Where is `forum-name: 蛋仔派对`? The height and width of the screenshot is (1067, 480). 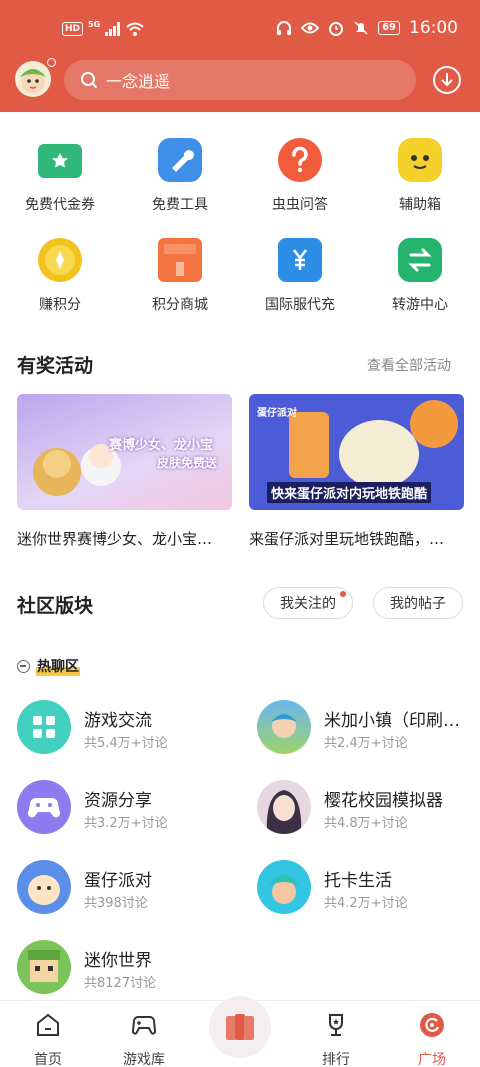 forum-name: 蛋仔派对 is located at coordinates (118, 881).